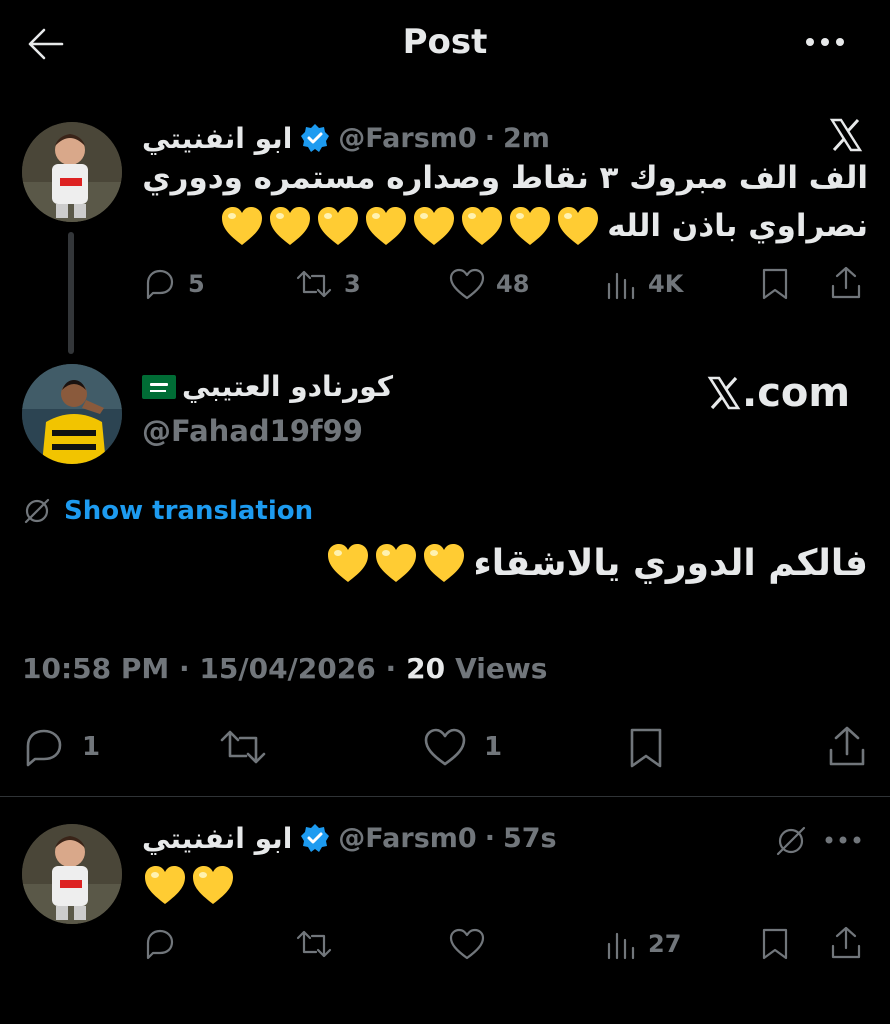  What do you see at coordinates (505, 178) in the screenshot?
I see `post-text-line1: الف الف مبروك ٣ نقاط وصداره مستمره ودوري` at bounding box center [505, 178].